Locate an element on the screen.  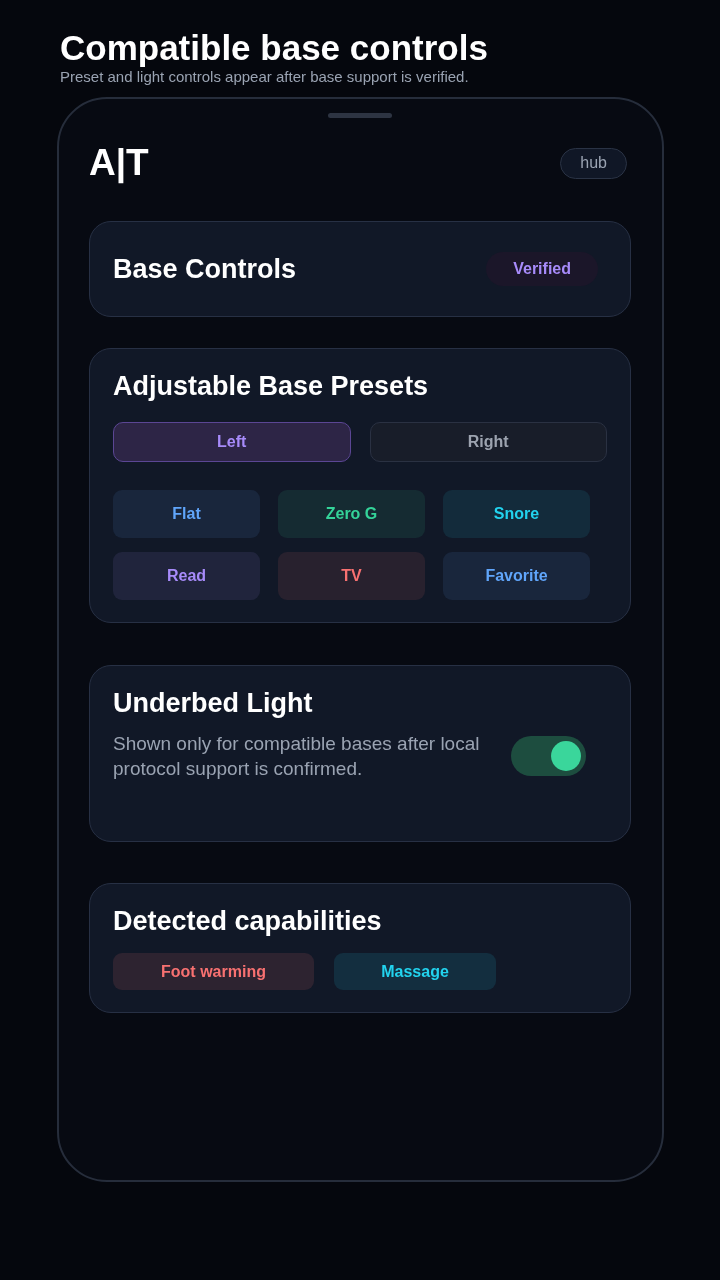
preset-button: Read is located at coordinates (186, 576).